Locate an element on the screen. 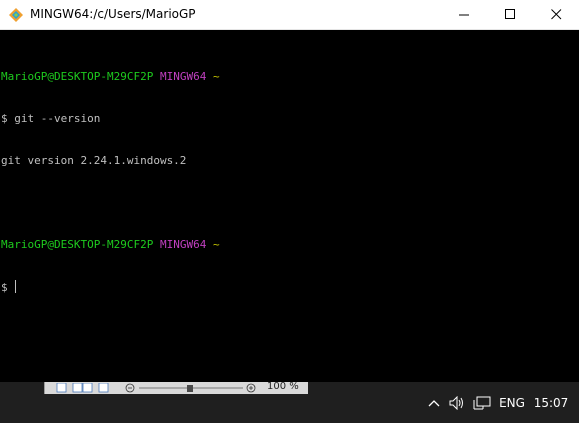 The height and width of the screenshot is (423, 579). clock: 15:07 is located at coordinates (551, 402).